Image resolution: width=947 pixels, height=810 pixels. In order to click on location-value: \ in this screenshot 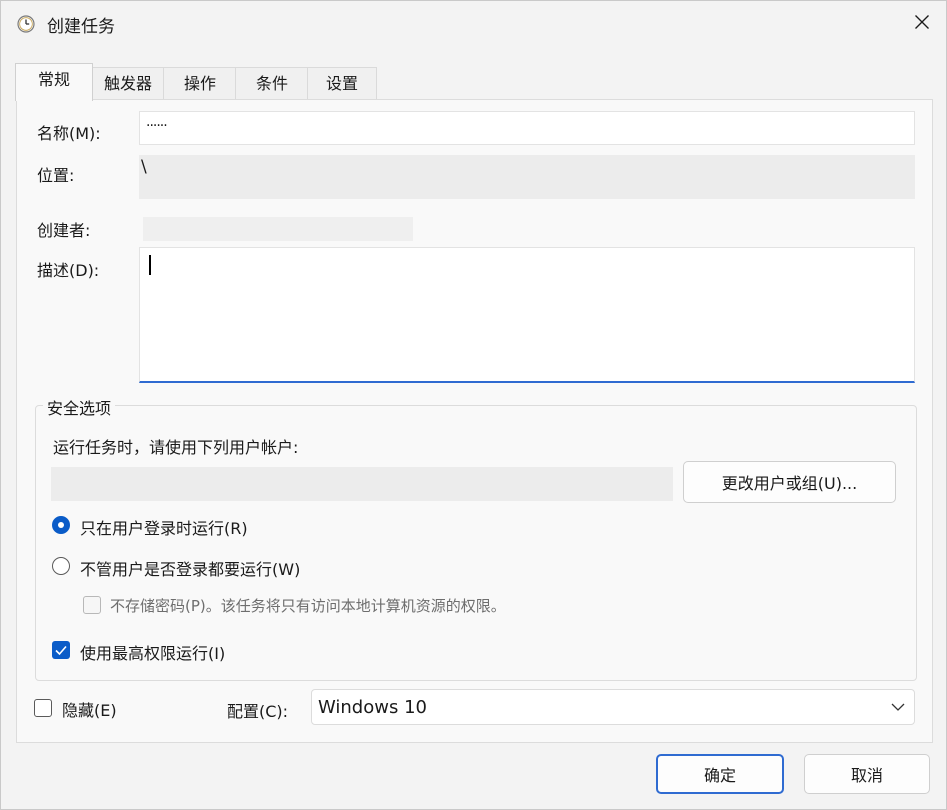, I will do `click(144, 167)`.